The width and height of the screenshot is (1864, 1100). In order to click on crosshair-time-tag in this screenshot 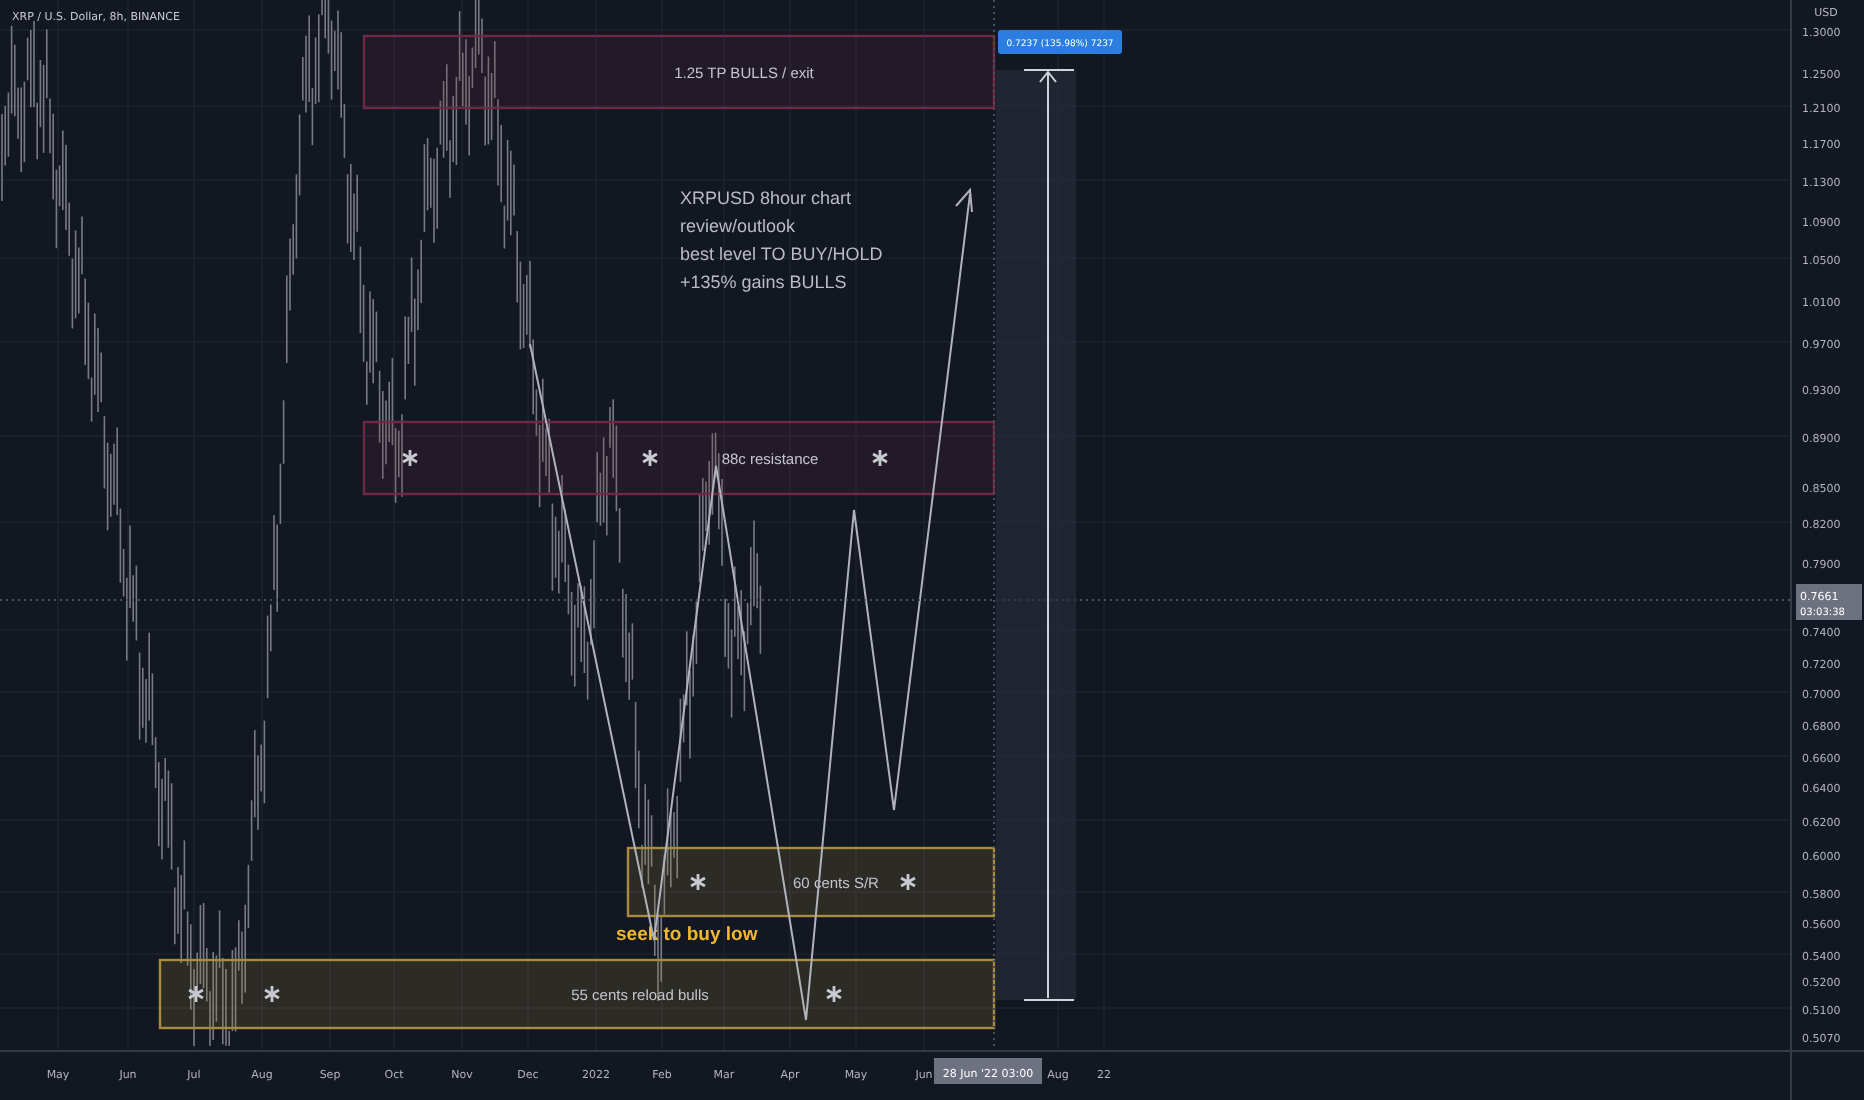, I will do `click(988, 1071)`.